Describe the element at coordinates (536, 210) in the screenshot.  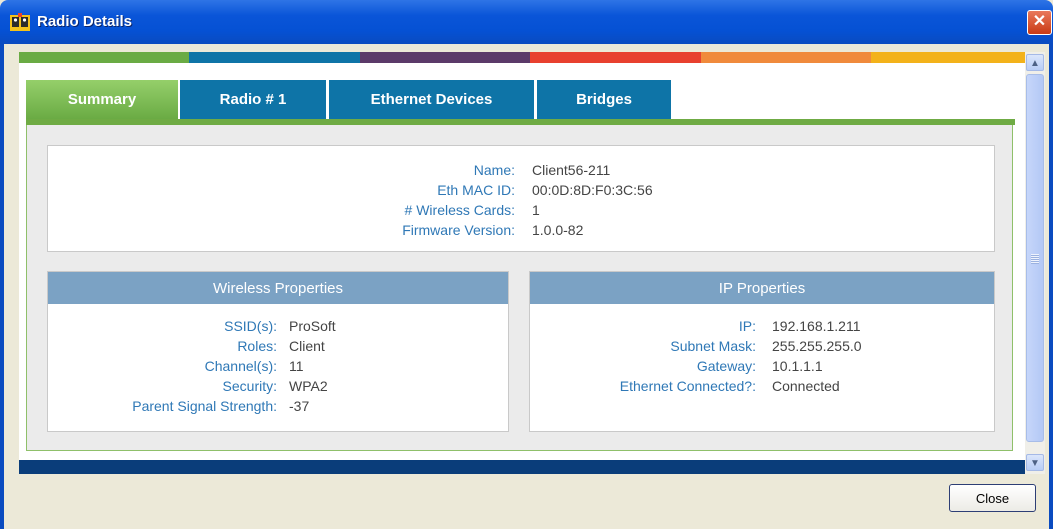
I see `wireless-cards-value: 1` at that location.